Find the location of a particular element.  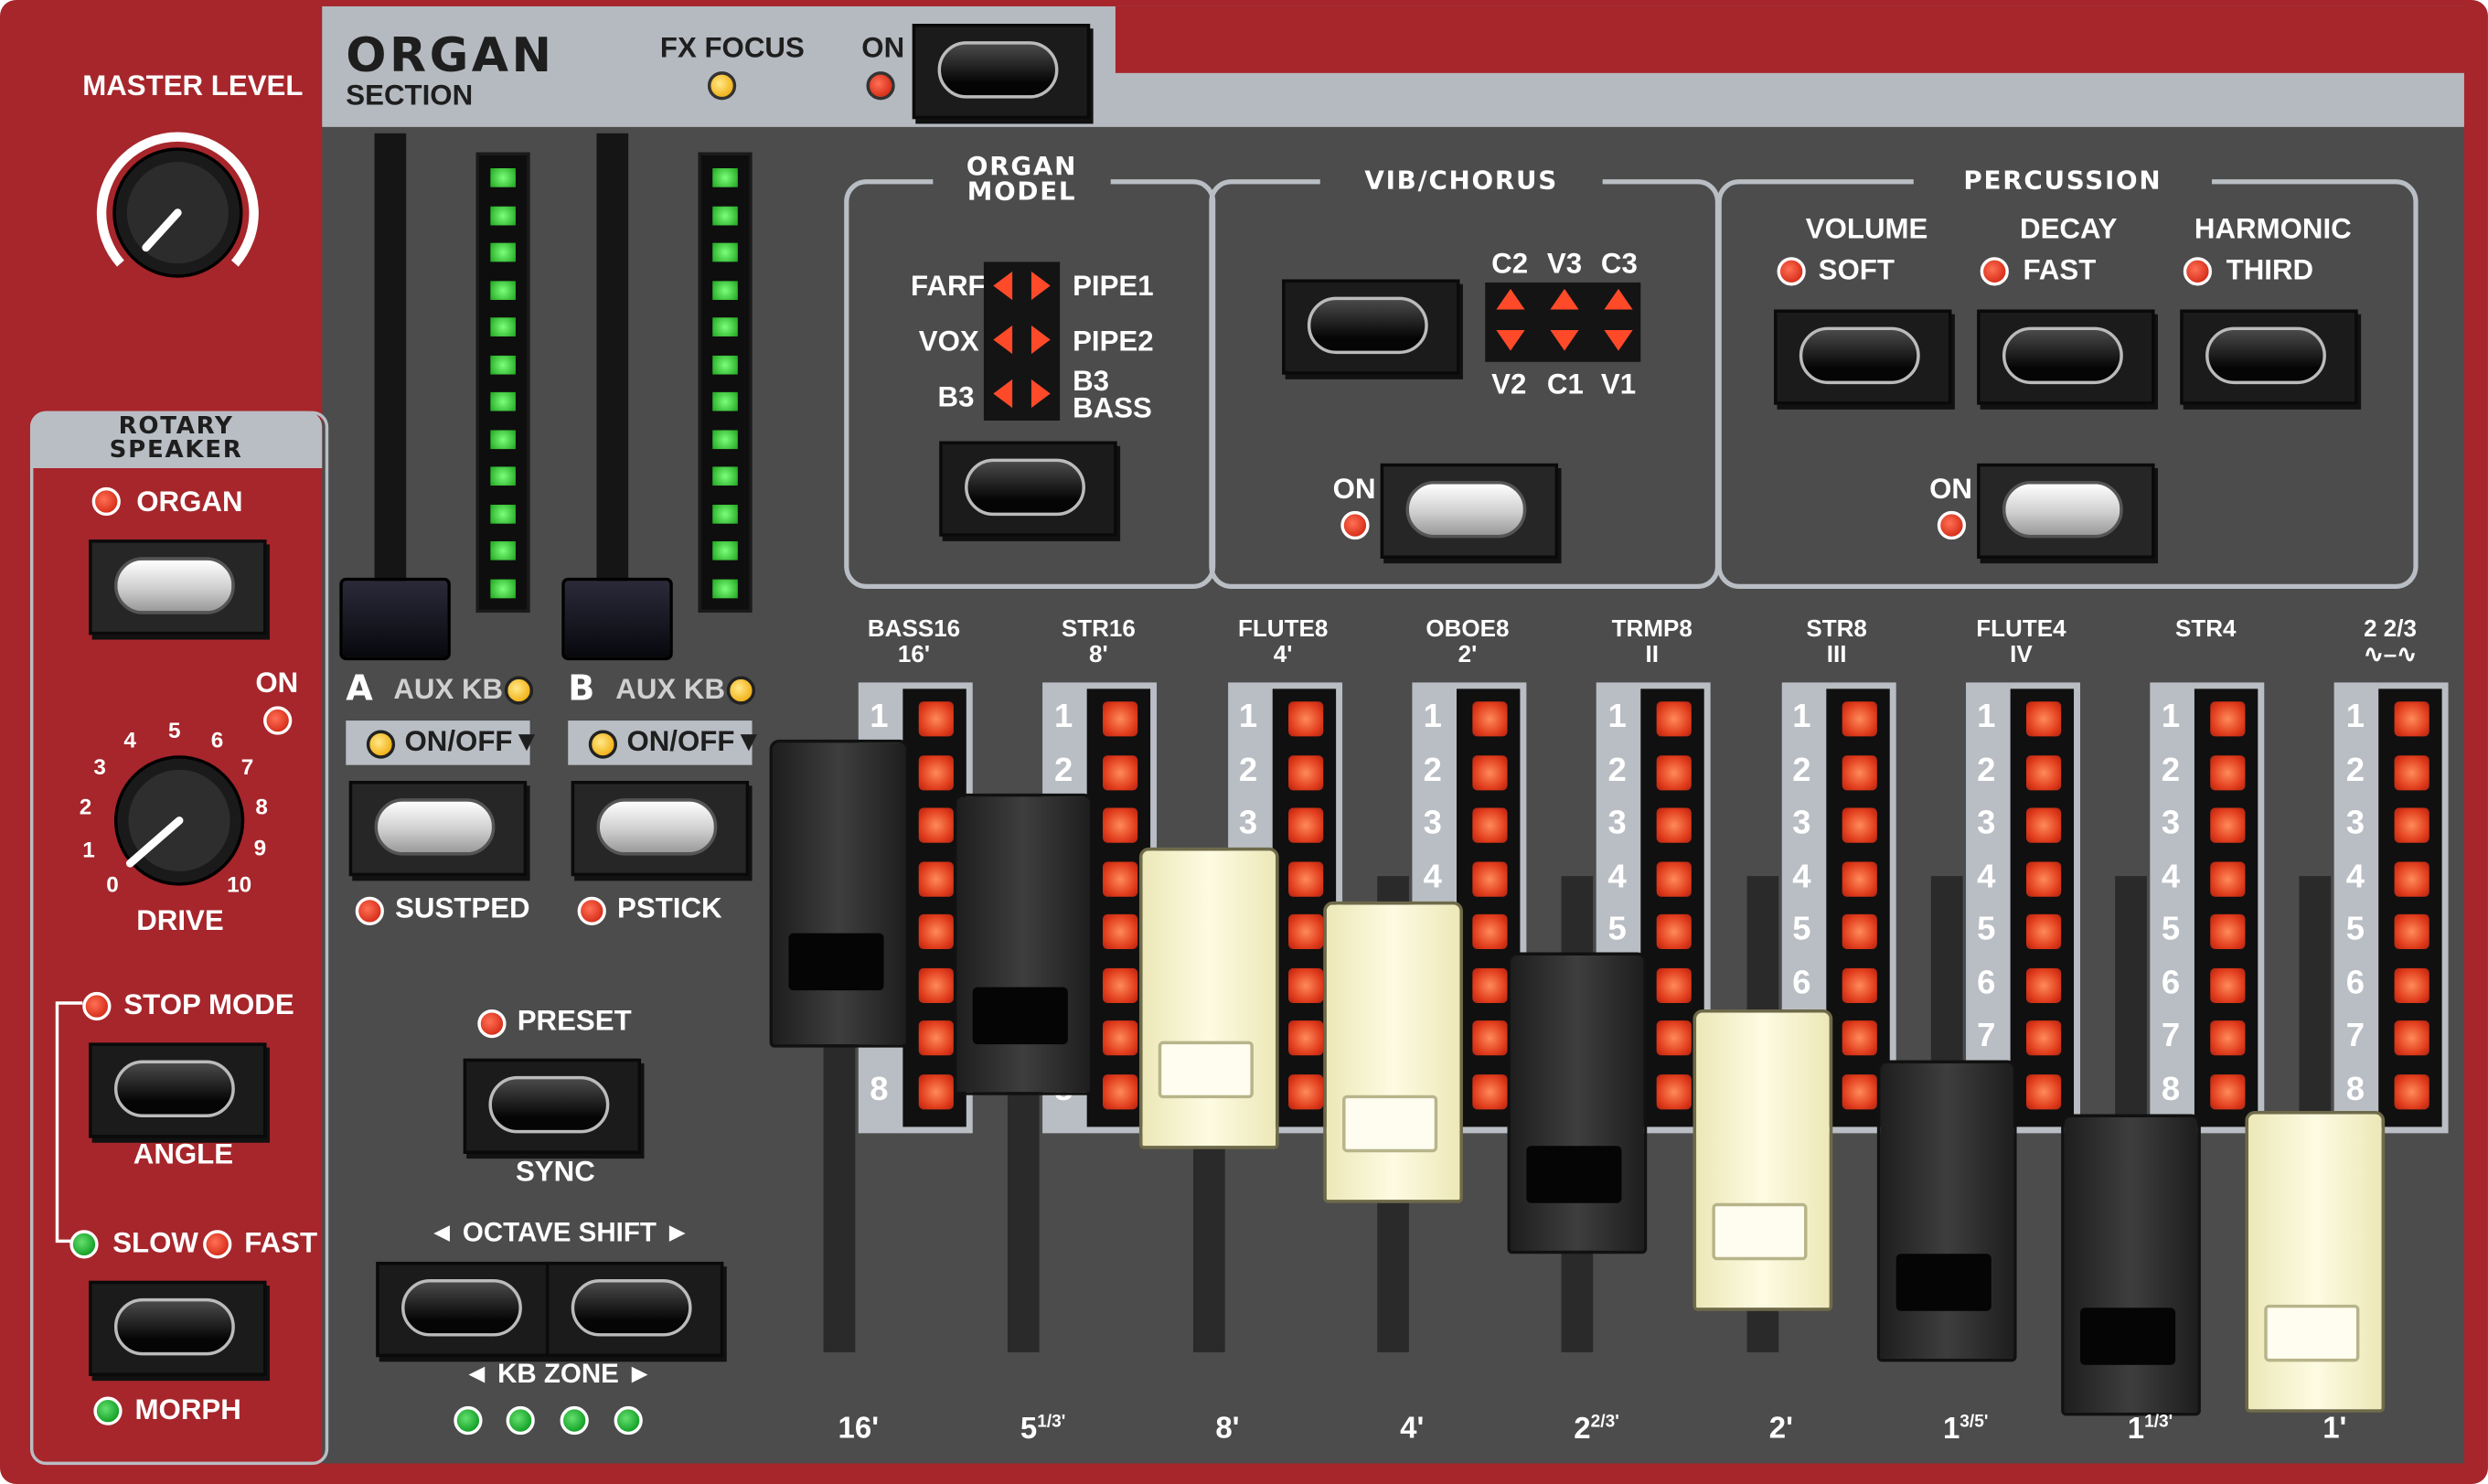

drawbar-6-step-3: 3 is located at coordinates (1801, 823).